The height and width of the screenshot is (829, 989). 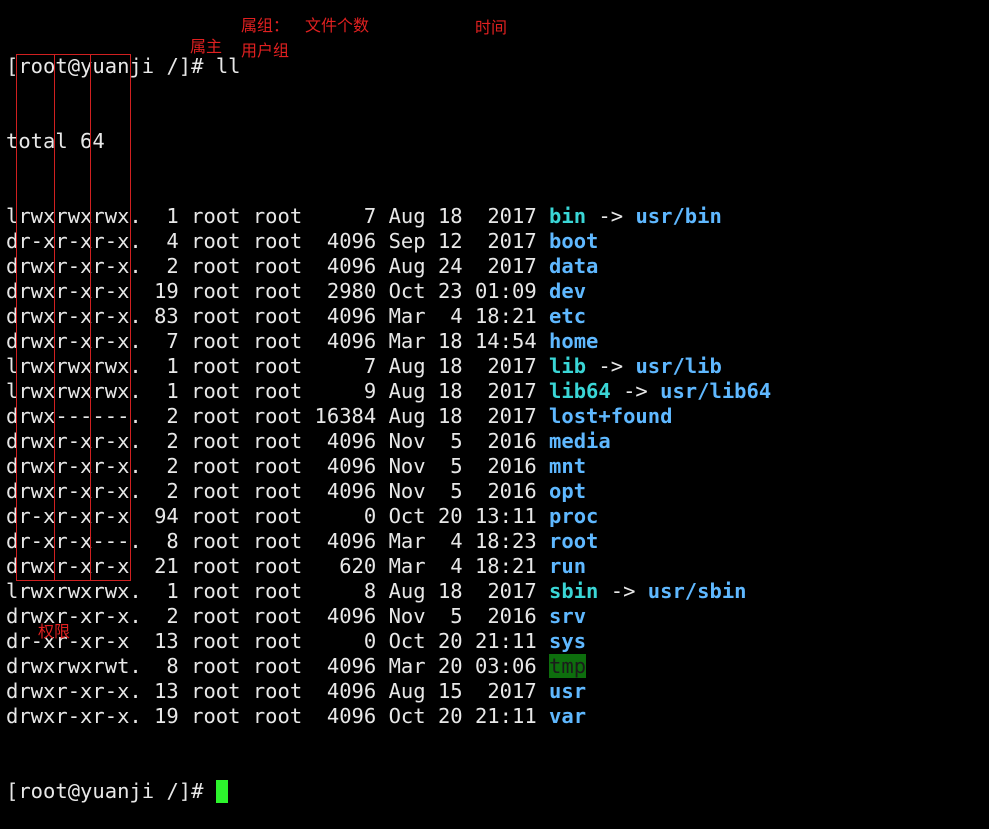 What do you see at coordinates (166, 566) in the screenshot?
I see `link-count: 21` at bounding box center [166, 566].